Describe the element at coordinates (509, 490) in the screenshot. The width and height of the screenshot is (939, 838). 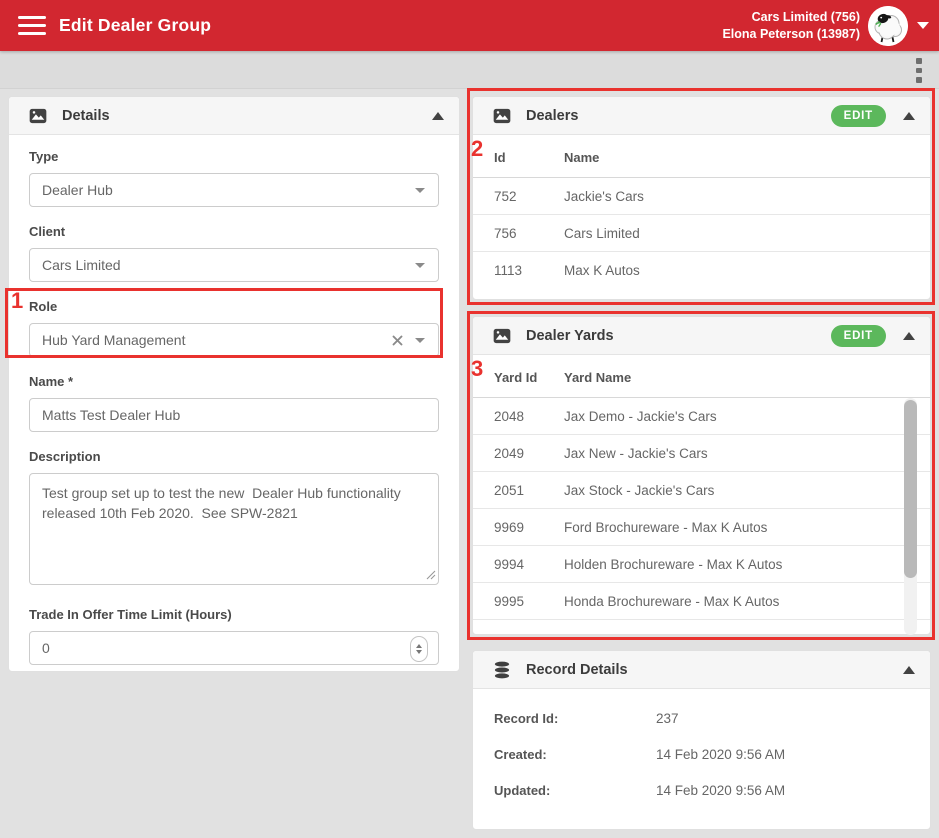
I see `yard-id: 2051` at that location.